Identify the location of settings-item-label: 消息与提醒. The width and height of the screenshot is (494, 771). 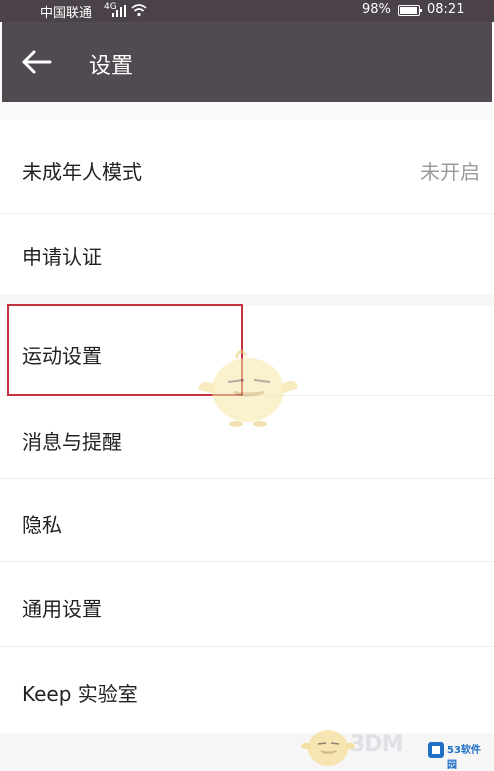
(72, 442).